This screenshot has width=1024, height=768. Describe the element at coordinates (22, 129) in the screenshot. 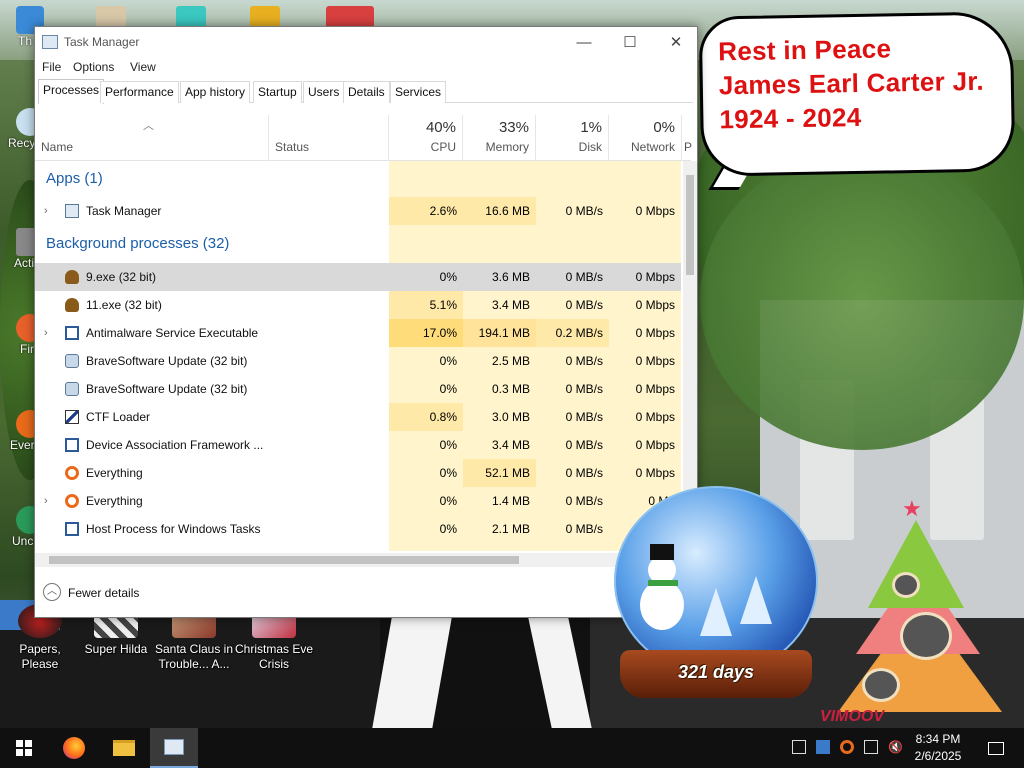

I see `desktop-icon-recycle-bin: Recy` at that location.